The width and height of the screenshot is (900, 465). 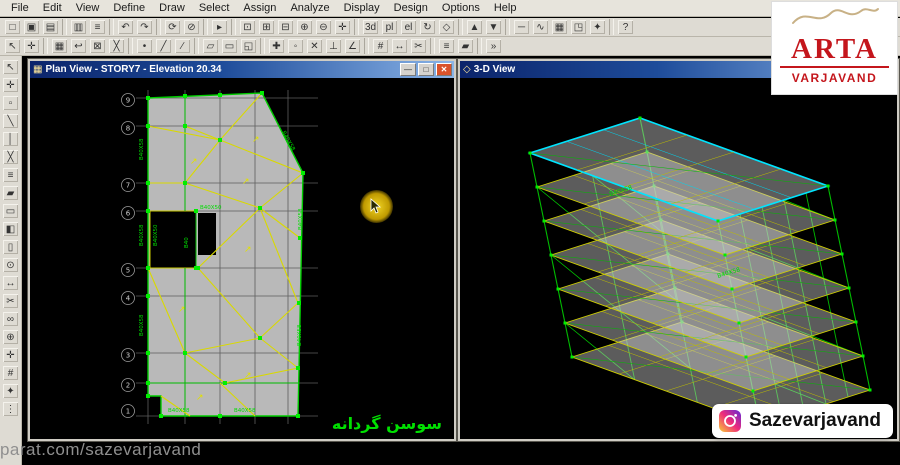 I want to click on menu-file: File, so click(x=20, y=8).